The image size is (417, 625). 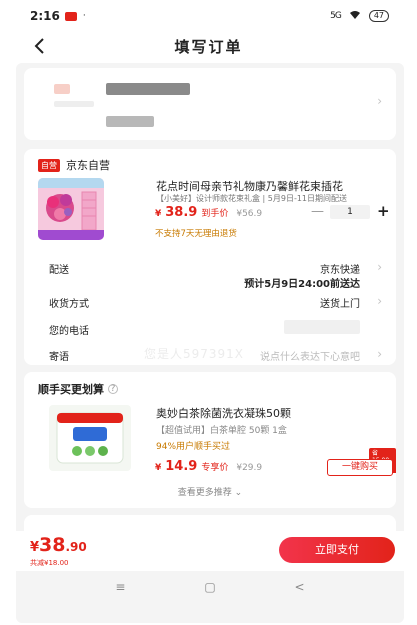 I want to click on system-nav: ≡ ▢ <, so click(x=210, y=587).